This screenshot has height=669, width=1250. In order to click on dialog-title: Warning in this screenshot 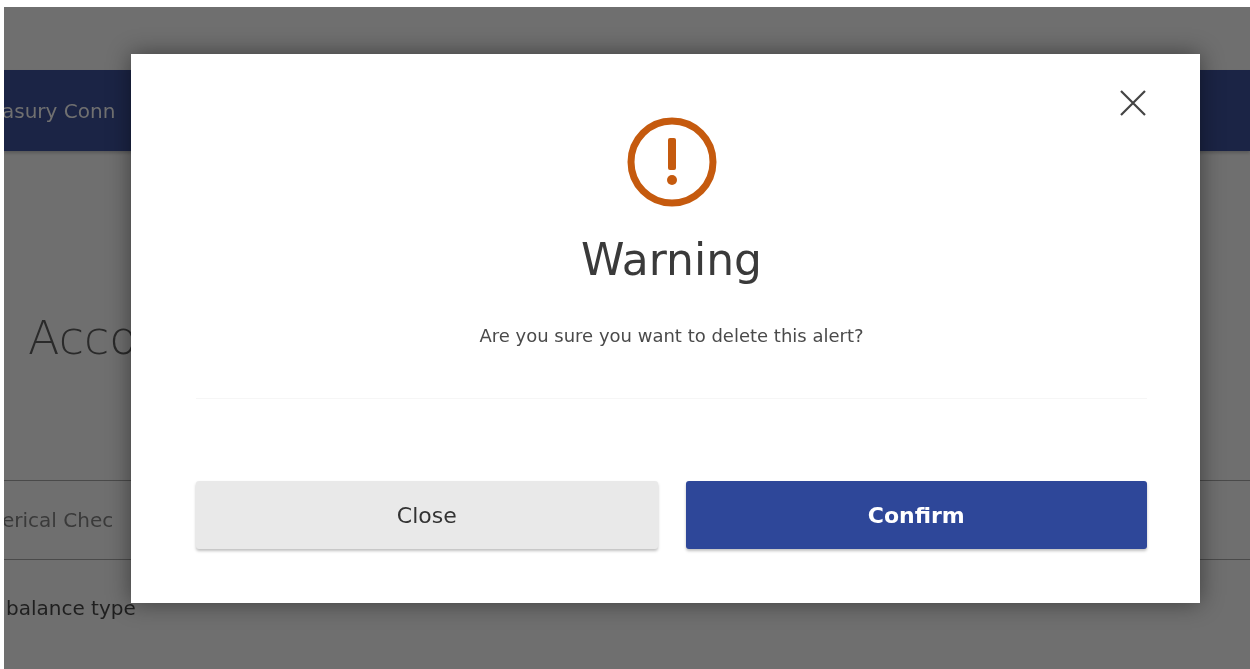, I will do `click(671, 259)`.